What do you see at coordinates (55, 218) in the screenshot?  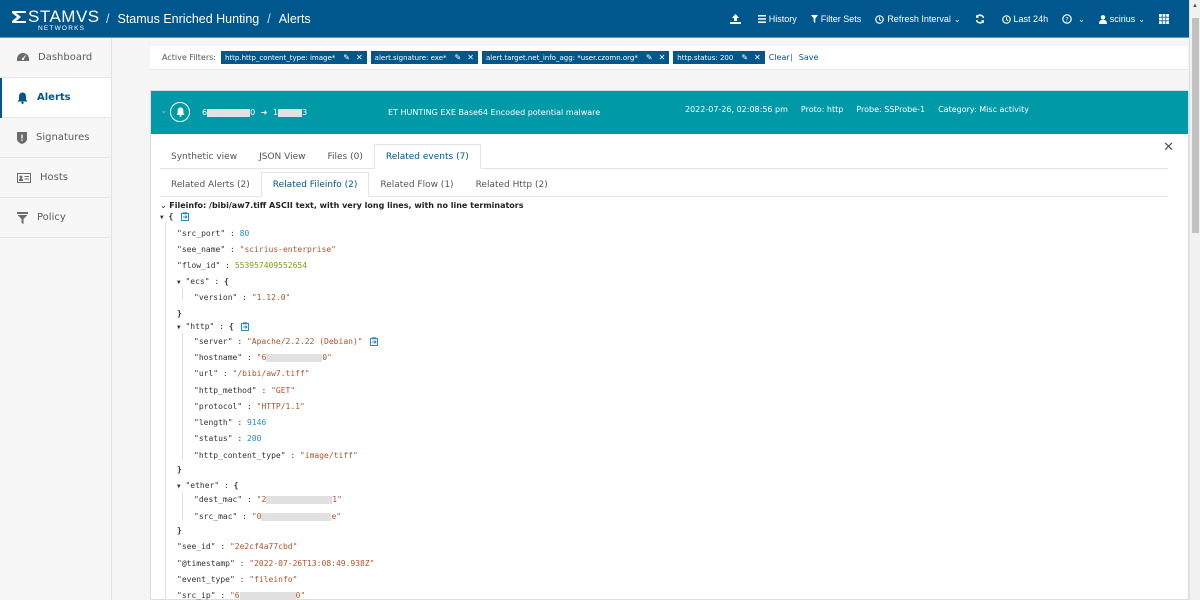 I see `sidebar-item-policy: Policy` at bounding box center [55, 218].